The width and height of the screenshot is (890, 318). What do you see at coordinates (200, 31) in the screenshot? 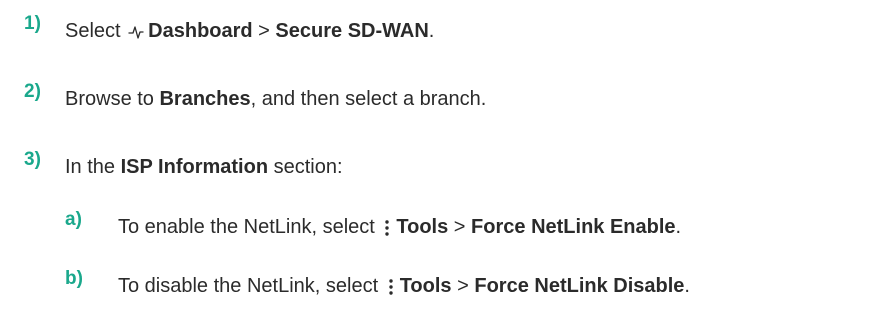
I see `menu-item-dashboard: Dashboard` at bounding box center [200, 31].